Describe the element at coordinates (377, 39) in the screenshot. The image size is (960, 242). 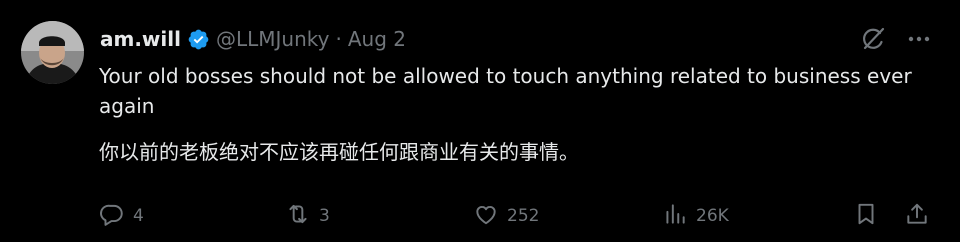
I see `post-date: Aug 2` at that location.